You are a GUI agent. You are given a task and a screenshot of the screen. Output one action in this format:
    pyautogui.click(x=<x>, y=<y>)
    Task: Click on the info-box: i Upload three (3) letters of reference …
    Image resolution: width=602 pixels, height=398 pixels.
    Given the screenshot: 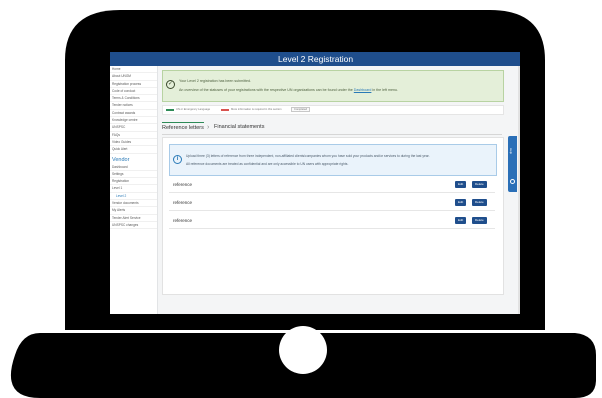 What is the action you would take?
    pyautogui.click(x=333, y=160)
    